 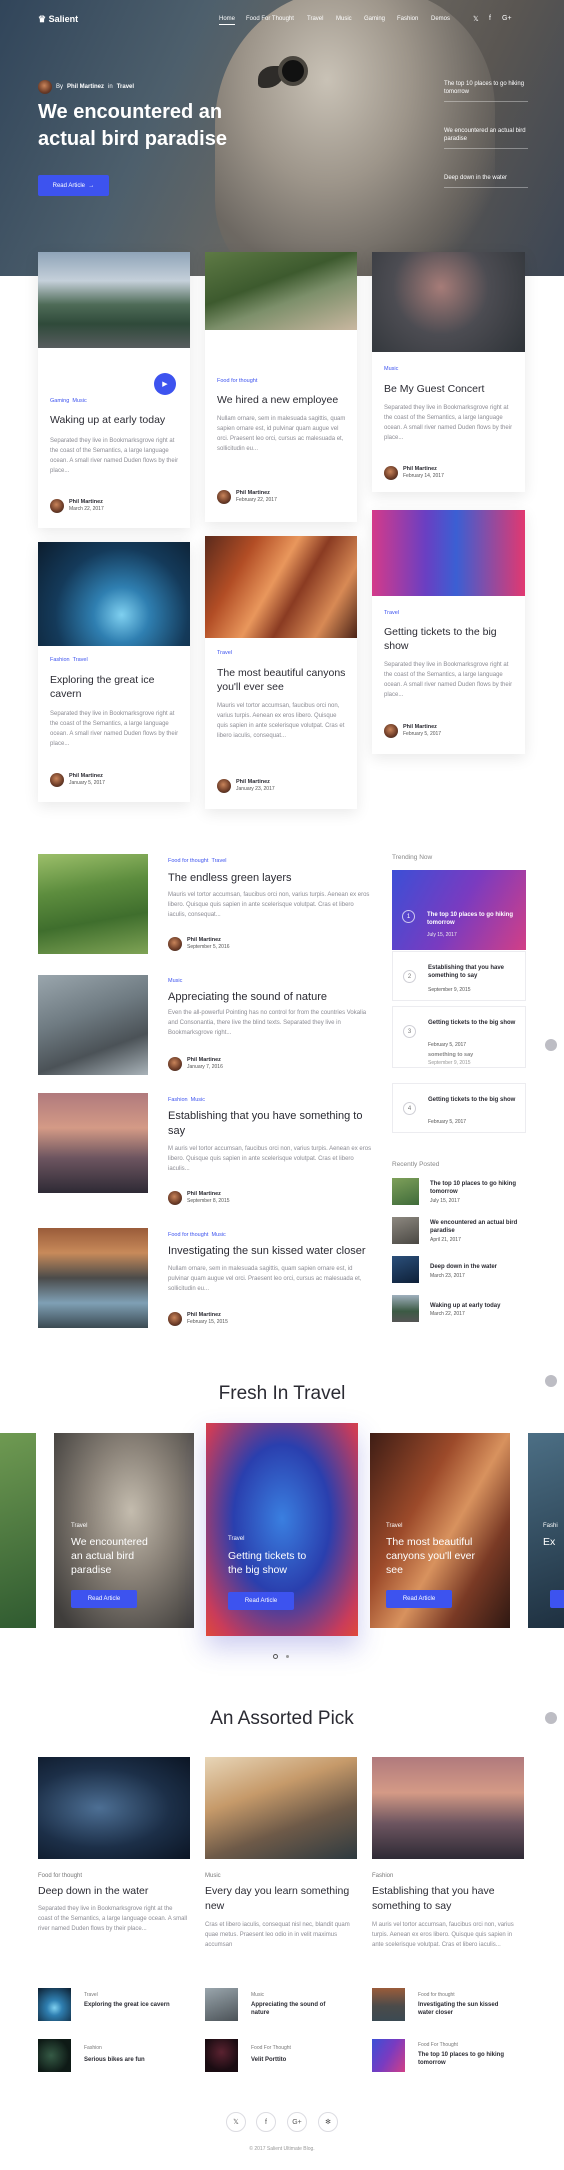 I want to click on hero-category-link: Travel, so click(x=125, y=87).